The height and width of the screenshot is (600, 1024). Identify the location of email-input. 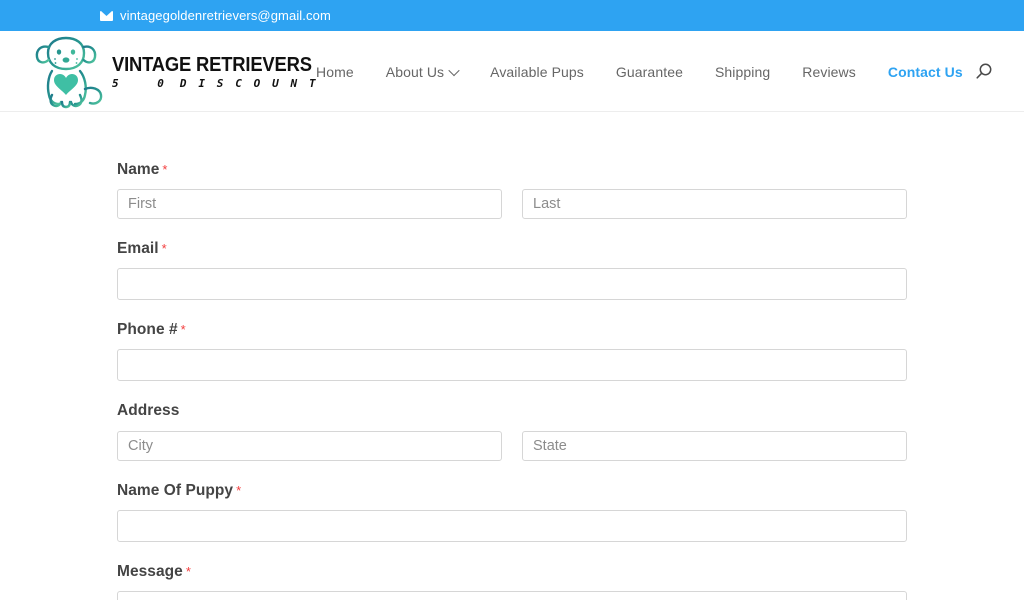
(512, 284).